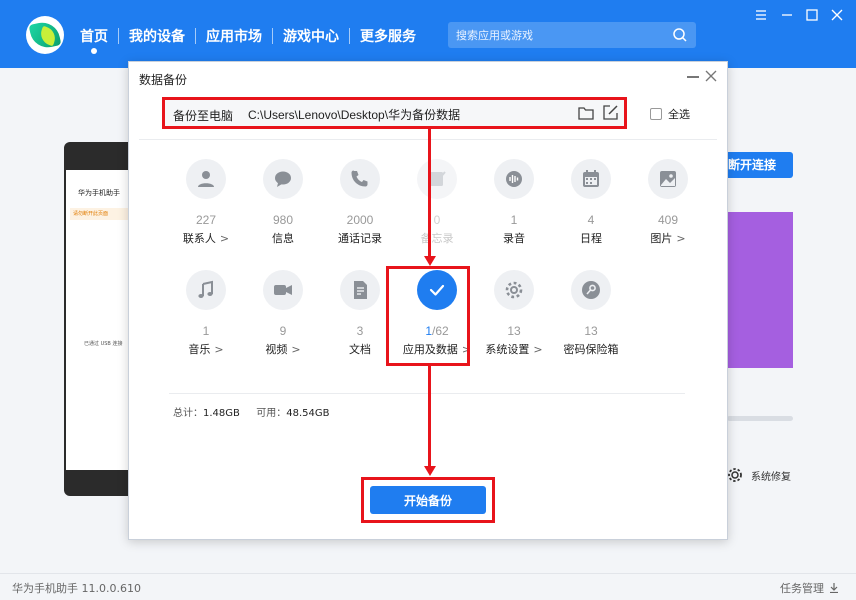 This screenshot has width=856, height=600. Describe the element at coordinates (668, 220) in the screenshot. I see `category-count: 409` at that location.